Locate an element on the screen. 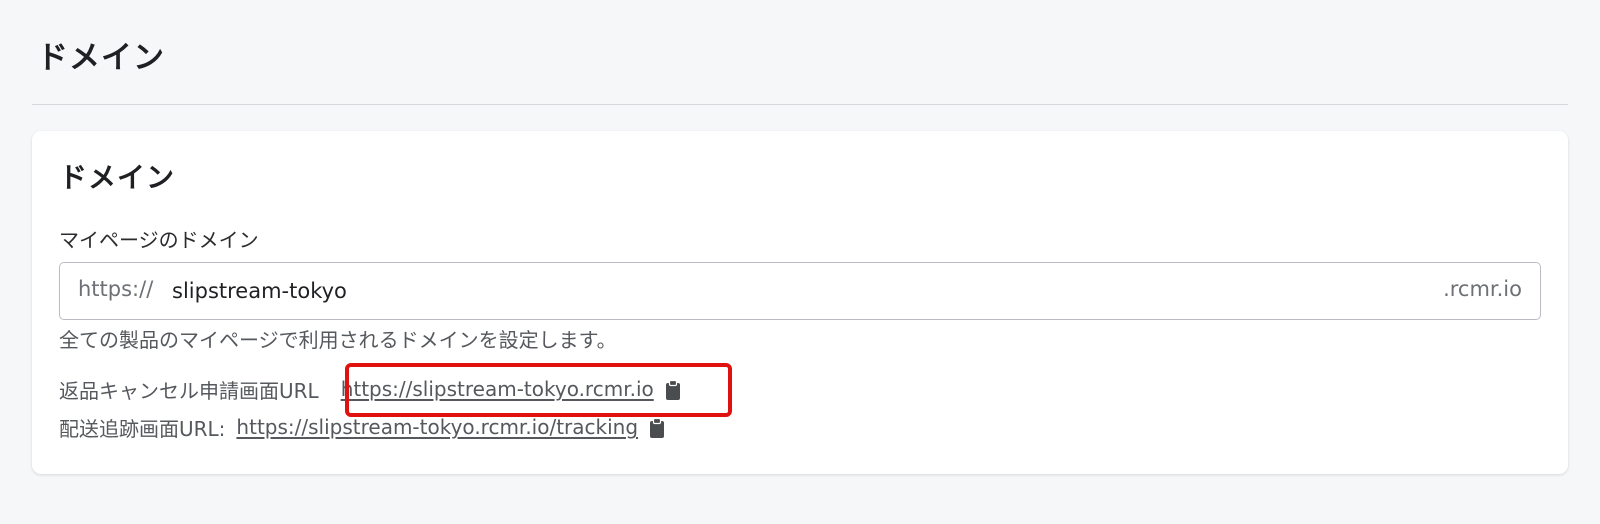  returns-url-label: 返品キャンセル申請画面URL is located at coordinates (189, 390).